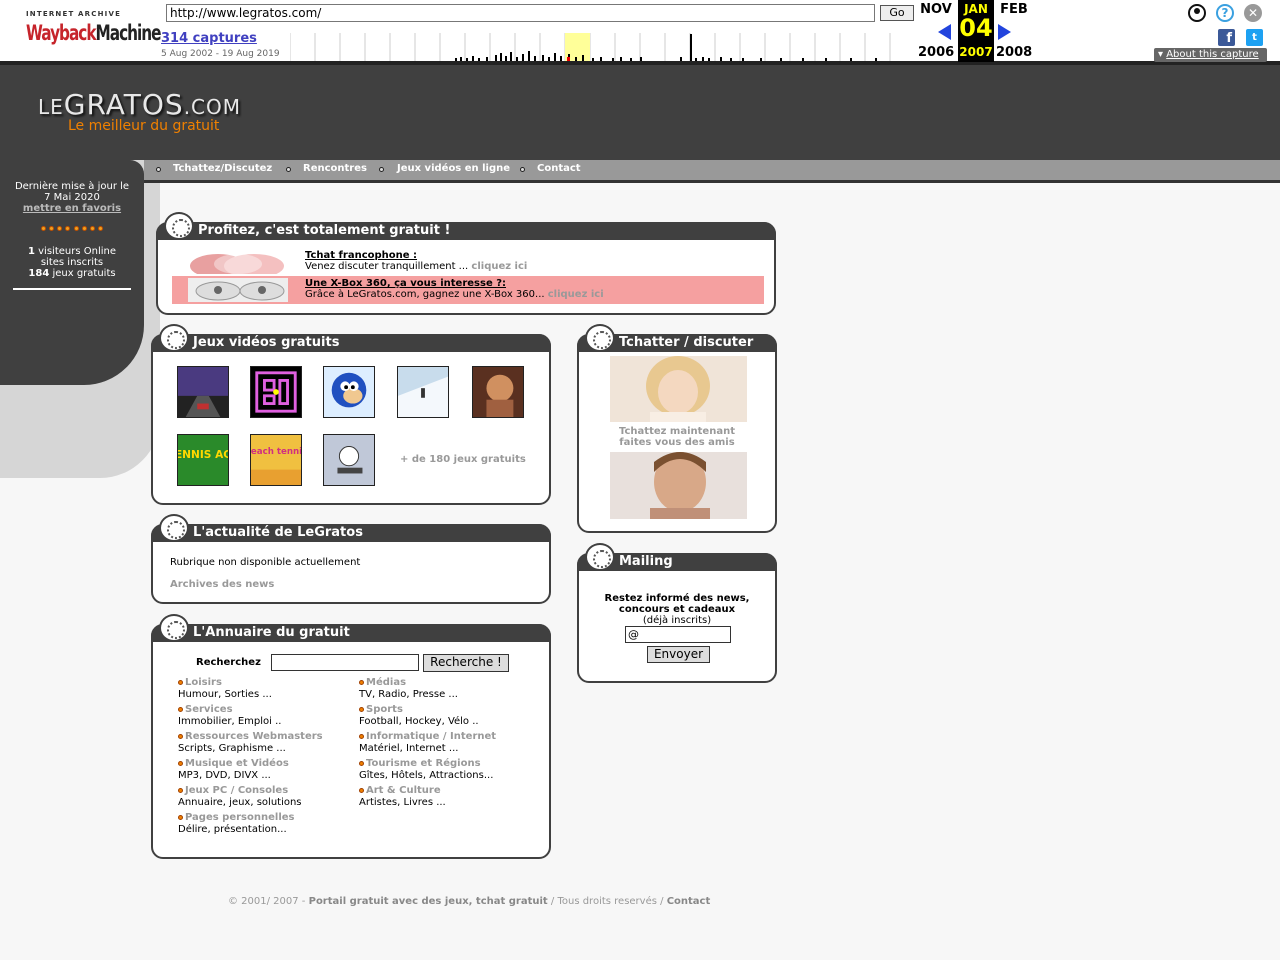 Image resolution: width=1280 pixels, height=960 pixels. I want to click on site-tagline: Le meilleur du gratuit, so click(144, 126).